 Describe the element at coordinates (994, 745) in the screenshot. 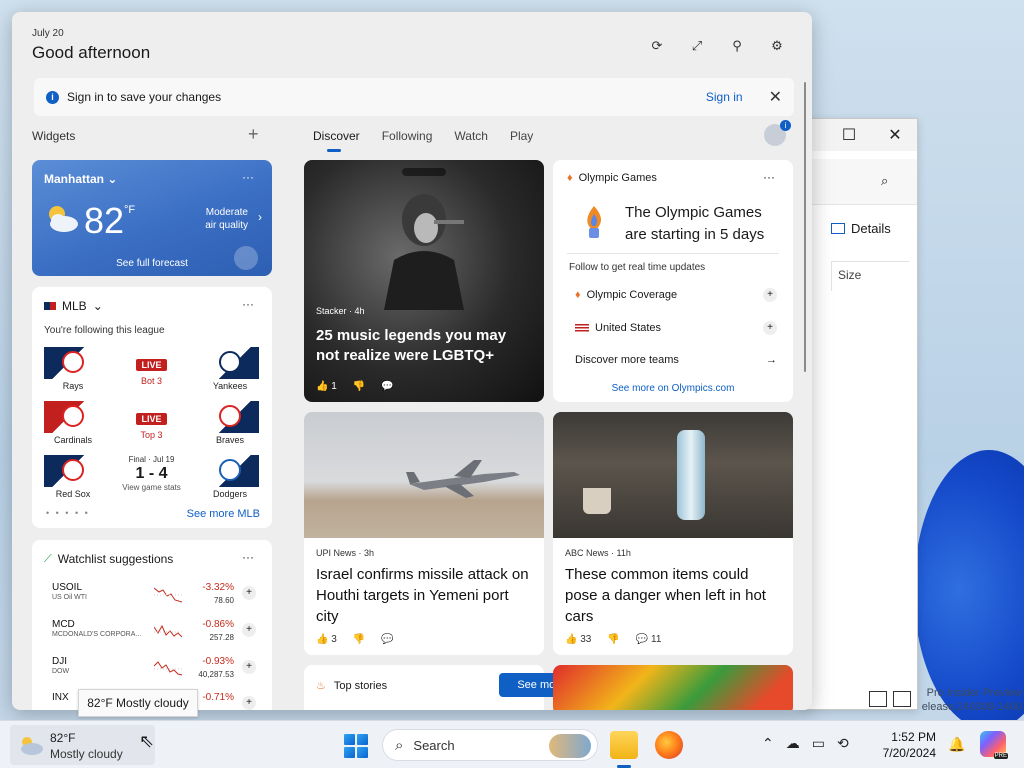

I see `copilot-icon: PRE` at that location.